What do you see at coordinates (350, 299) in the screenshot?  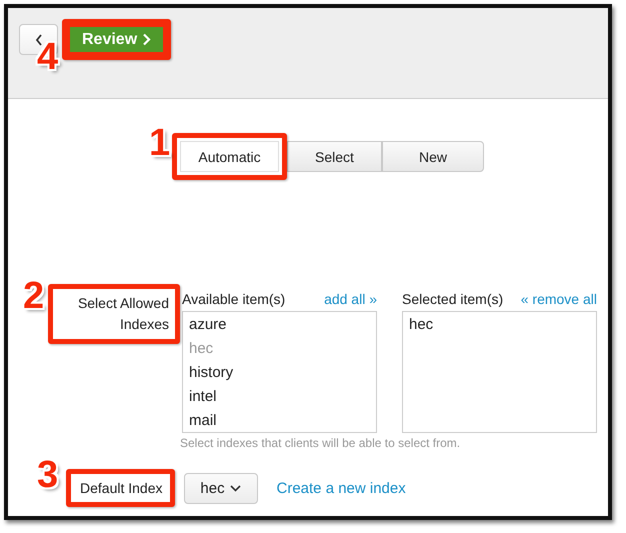 I see `add-all-link: add all »` at bounding box center [350, 299].